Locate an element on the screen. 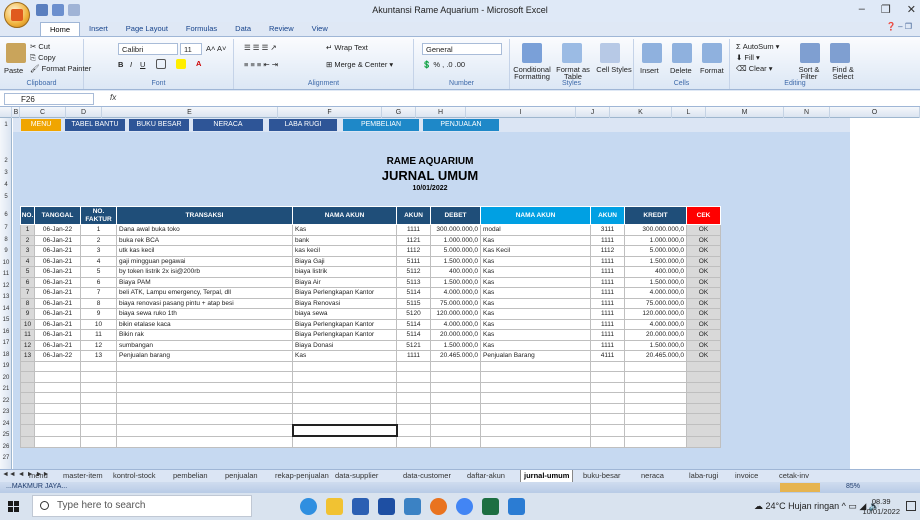 The height and width of the screenshot is (520, 920). paste-button: Paste is located at coordinates (13, 70).